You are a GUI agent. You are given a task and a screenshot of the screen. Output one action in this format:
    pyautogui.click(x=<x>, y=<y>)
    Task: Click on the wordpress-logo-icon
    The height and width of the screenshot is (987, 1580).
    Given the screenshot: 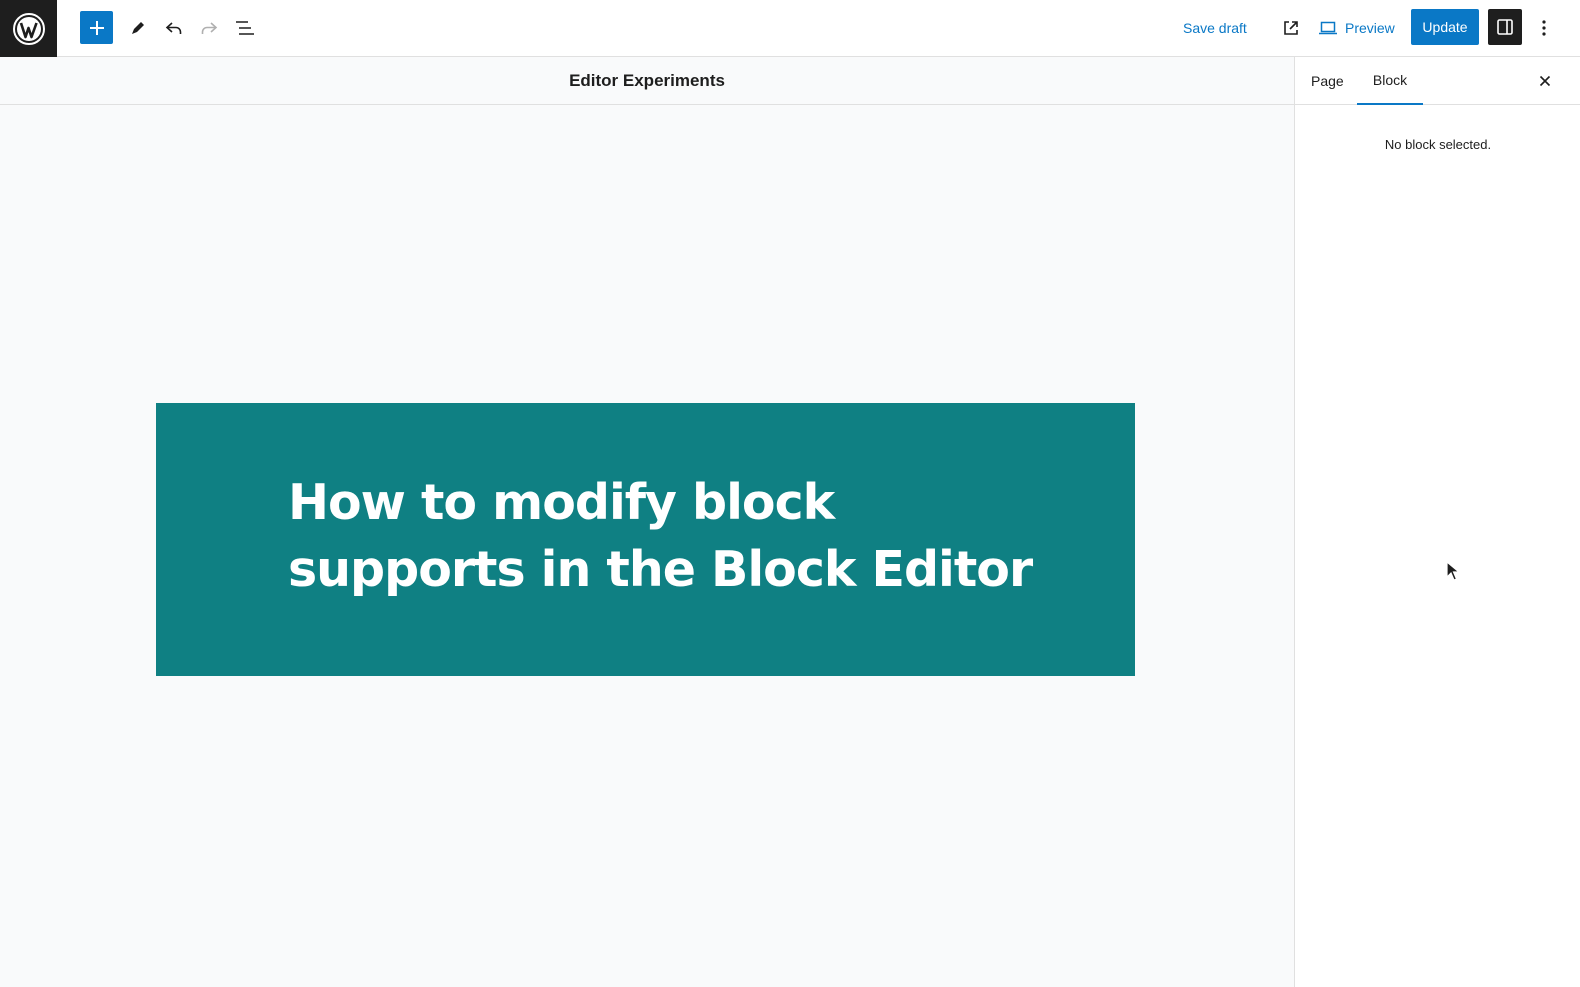 What is the action you would take?
    pyautogui.click(x=28, y=28)
    